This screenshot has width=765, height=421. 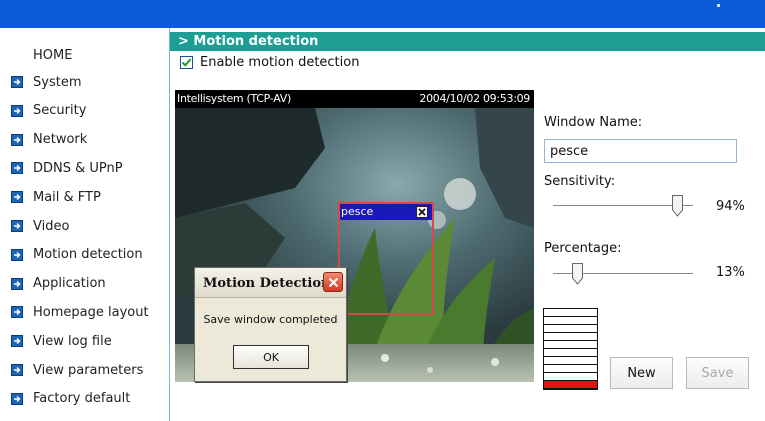 I want to click on sidebar-item-security: Security, so click(x=48, y=111).